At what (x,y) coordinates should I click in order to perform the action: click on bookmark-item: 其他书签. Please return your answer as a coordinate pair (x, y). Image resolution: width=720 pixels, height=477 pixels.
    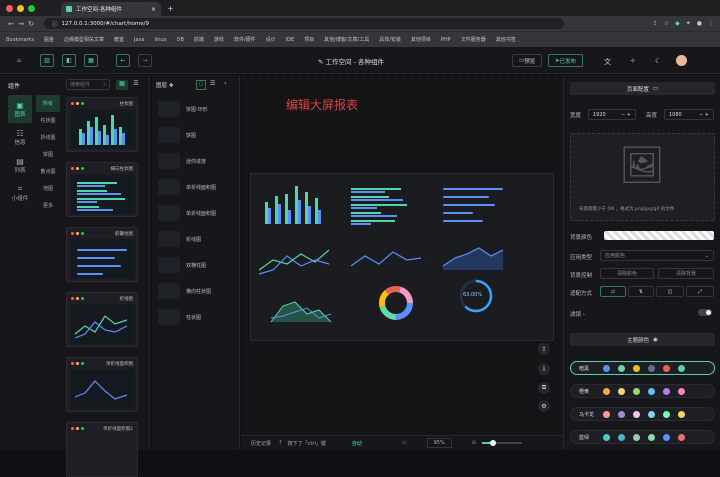
    Looking at the image, I should click on (506, 39).